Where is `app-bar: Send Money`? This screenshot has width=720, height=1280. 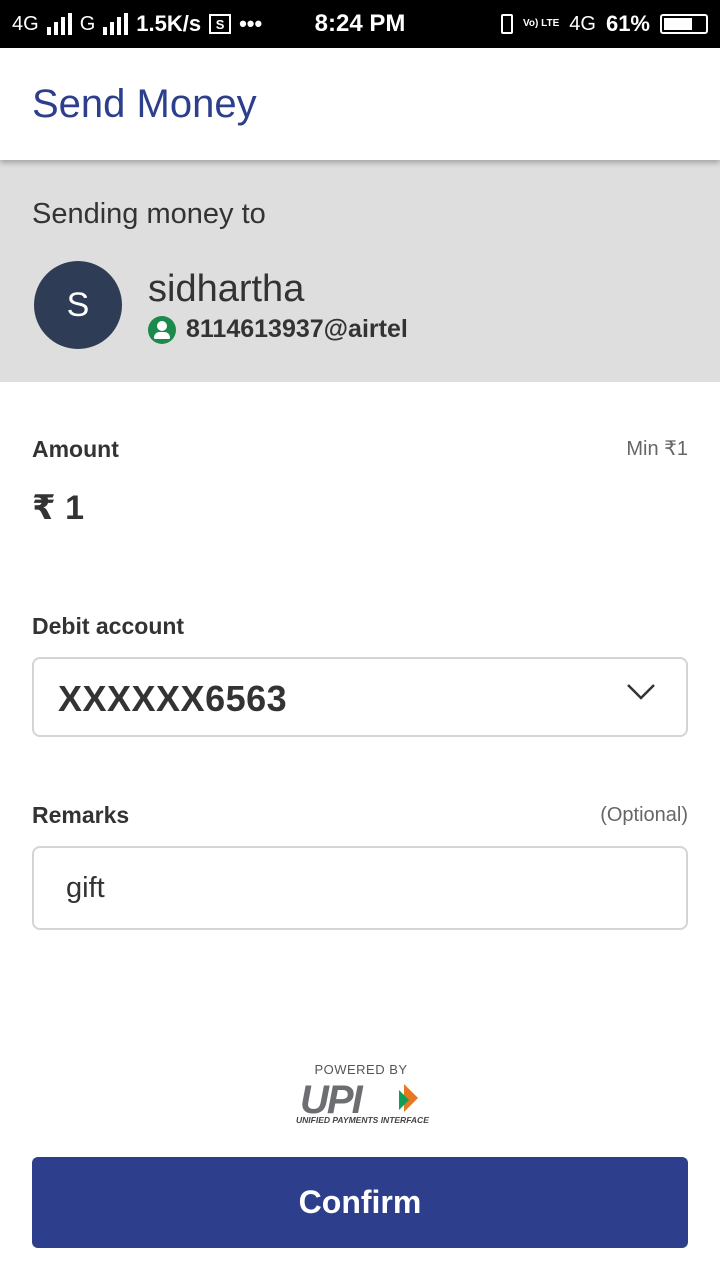 app-bar: Send Money is located at coordinates (360, 104).